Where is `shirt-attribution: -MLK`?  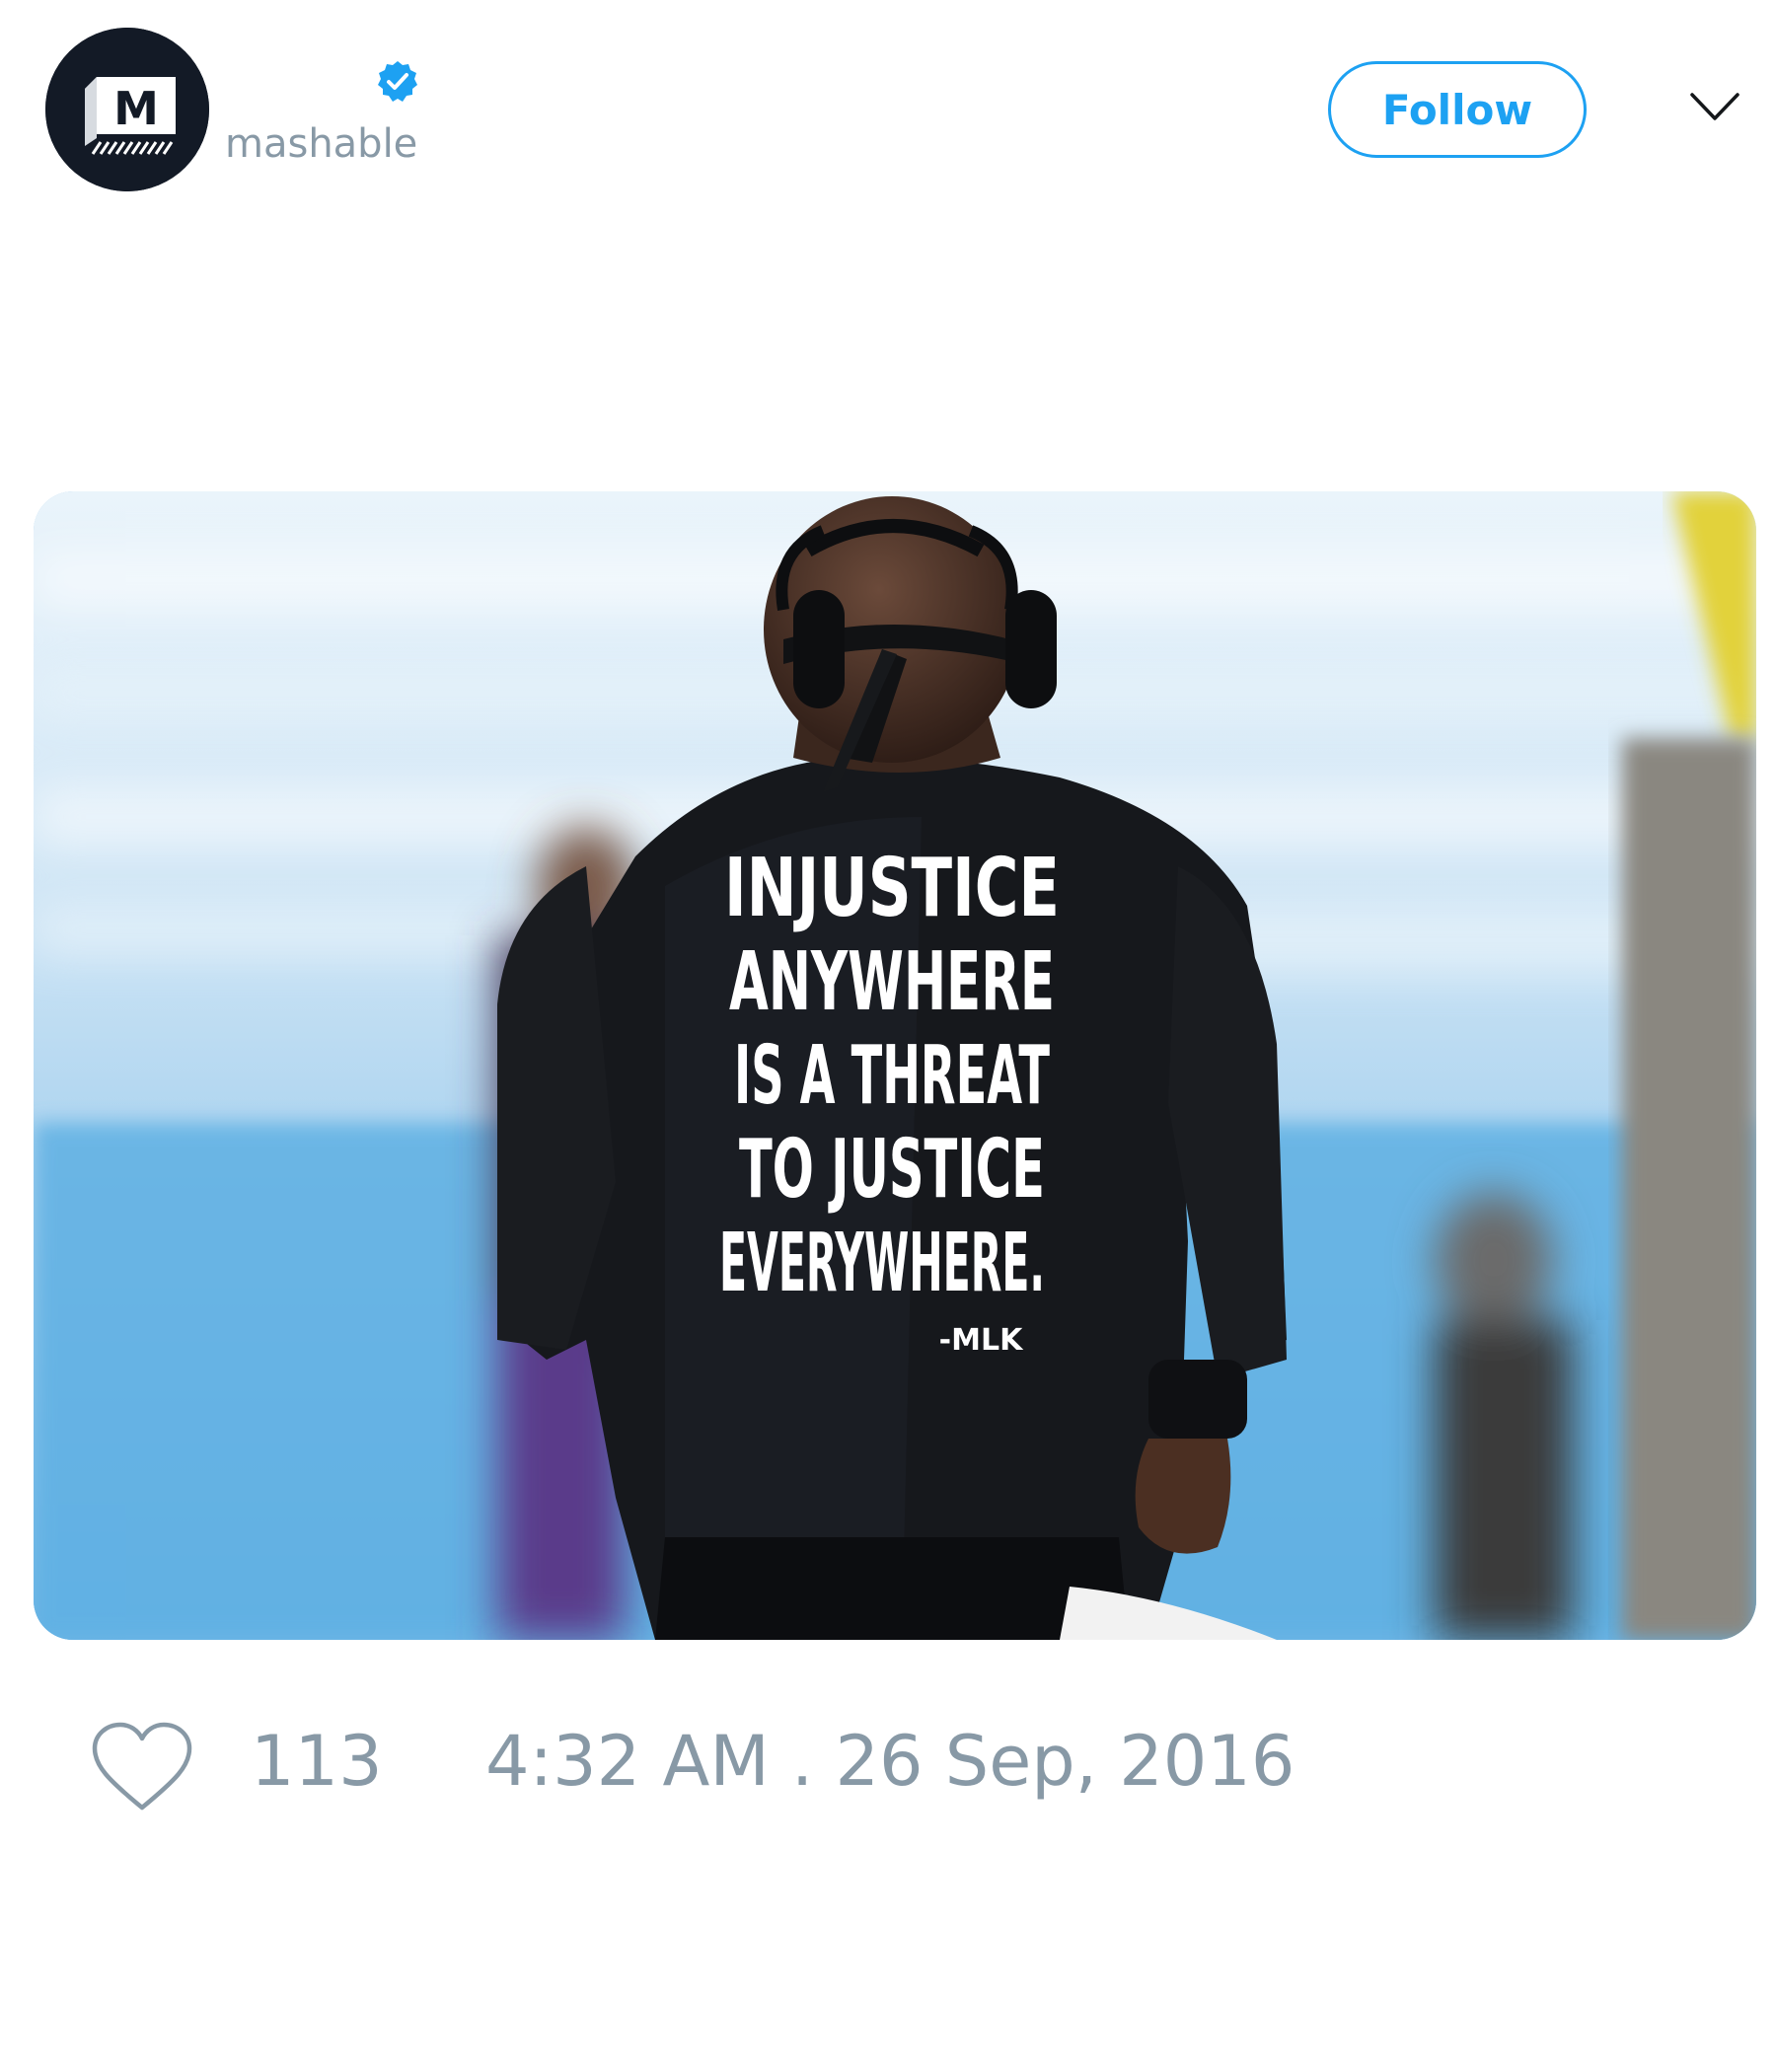
shirt-attribution: -MLK is located at coordinates (981, 1341).